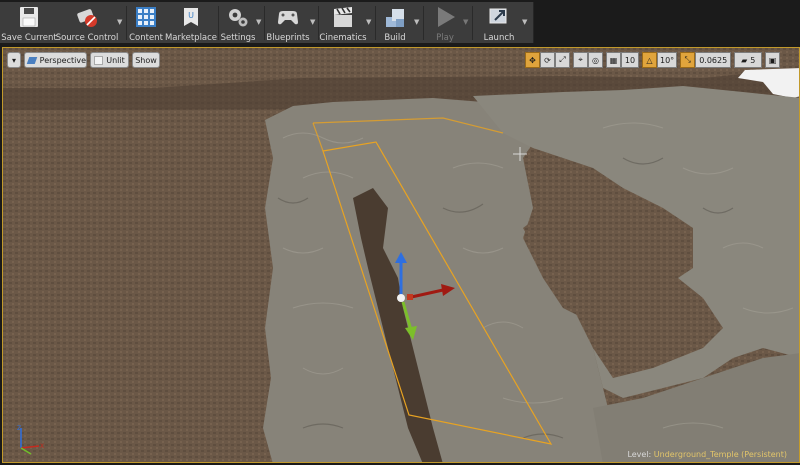 This screenshot has width=800, height=465. Describe the element at coordinates (191, 38) in the screenshot. I see `marketplace-label: Marketplace` at that location.